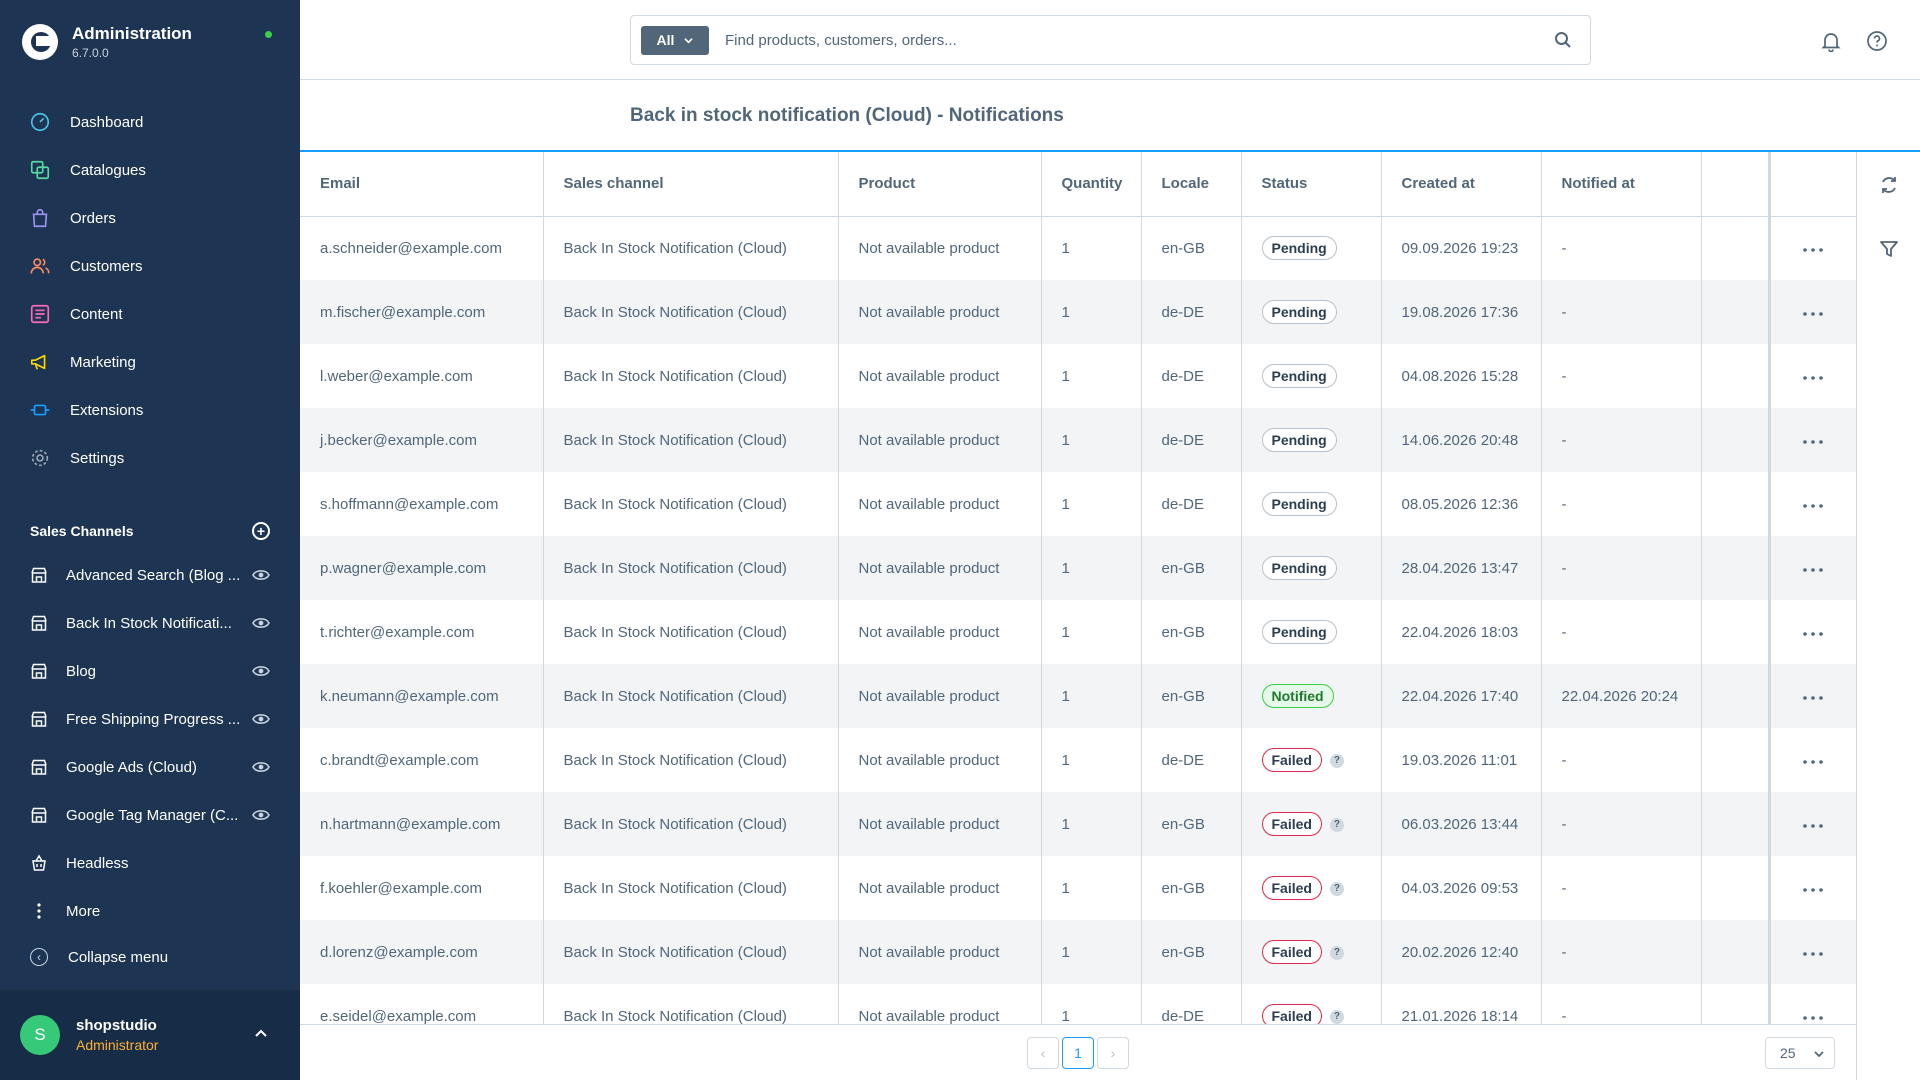  Describe the element at coordinates (107, 42) in the screenshot. I see `brand: Administration 6.7.0.0` at that location.